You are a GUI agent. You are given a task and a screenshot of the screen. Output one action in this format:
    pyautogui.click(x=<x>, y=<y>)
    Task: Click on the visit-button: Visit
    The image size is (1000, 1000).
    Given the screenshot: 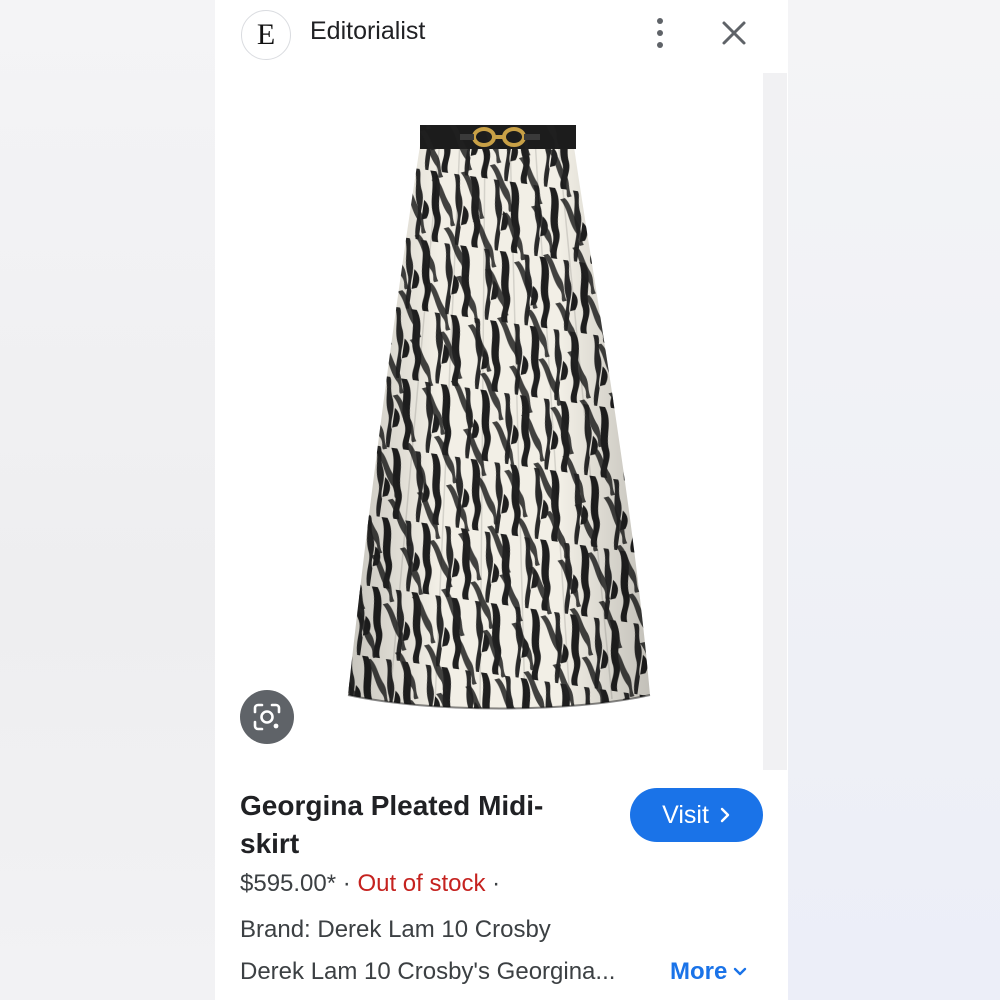 What is the action you would take?
    pyautogui.click(x=696, y=815)
    